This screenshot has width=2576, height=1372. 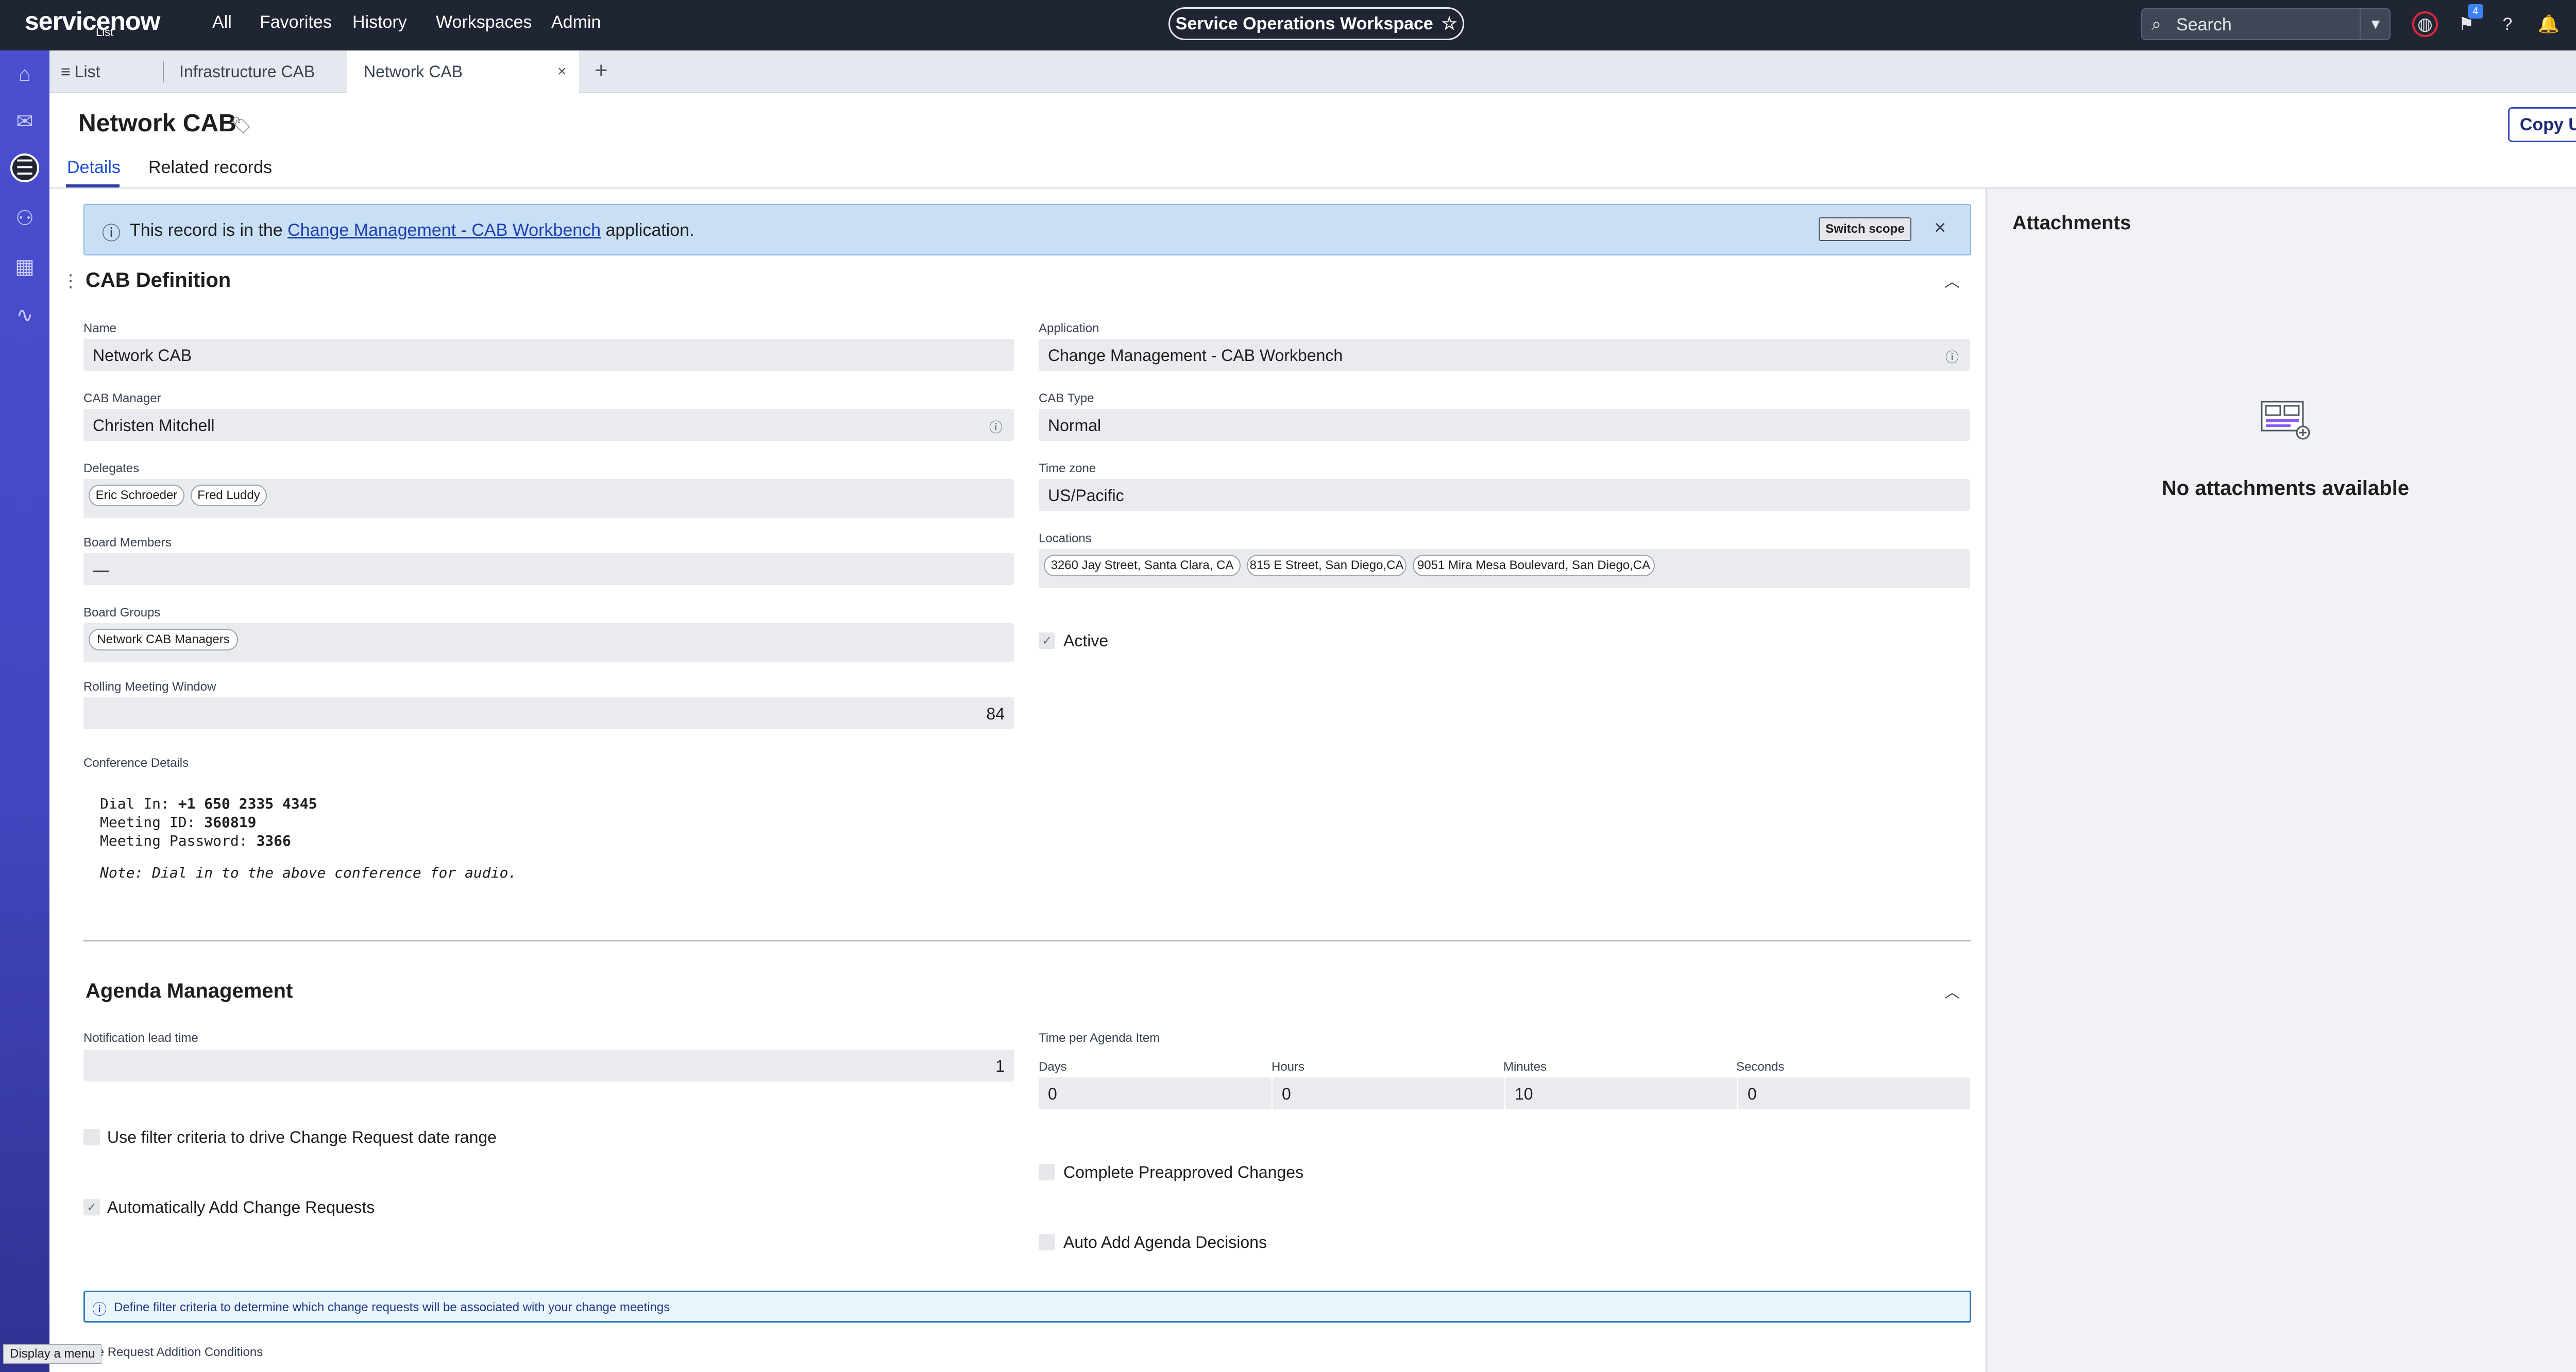 I want to click on cab-type-value: Normal, so click(x=1074, y=425).